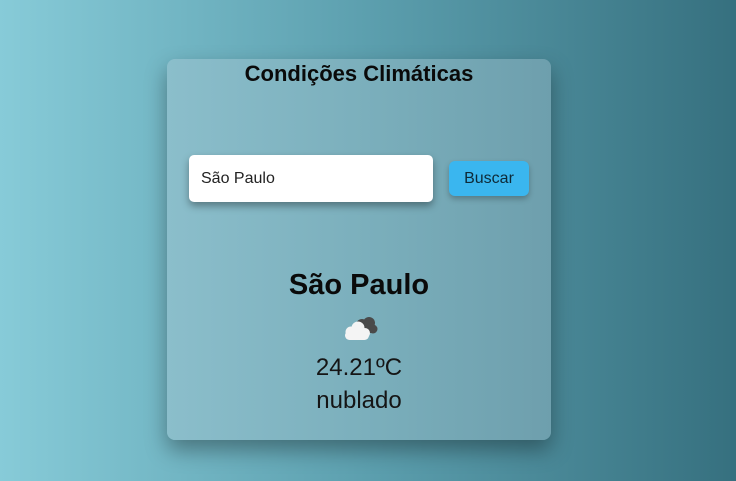 This screenshot has height=481, width=736. Describe the element at coordinates (361, 328) in the screenshot. I see `broken-clouds-icon` at that location.